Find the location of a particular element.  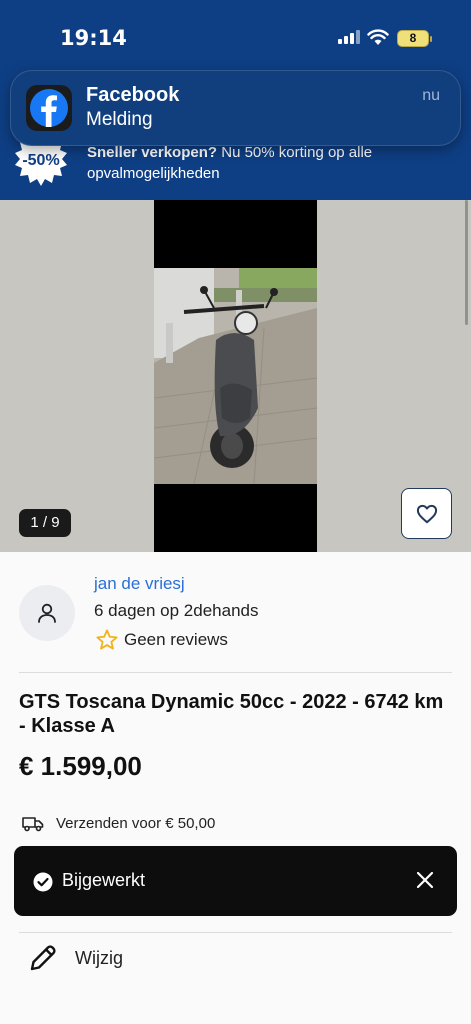

cellular-signal-icon is located at coordinates (349, 37).